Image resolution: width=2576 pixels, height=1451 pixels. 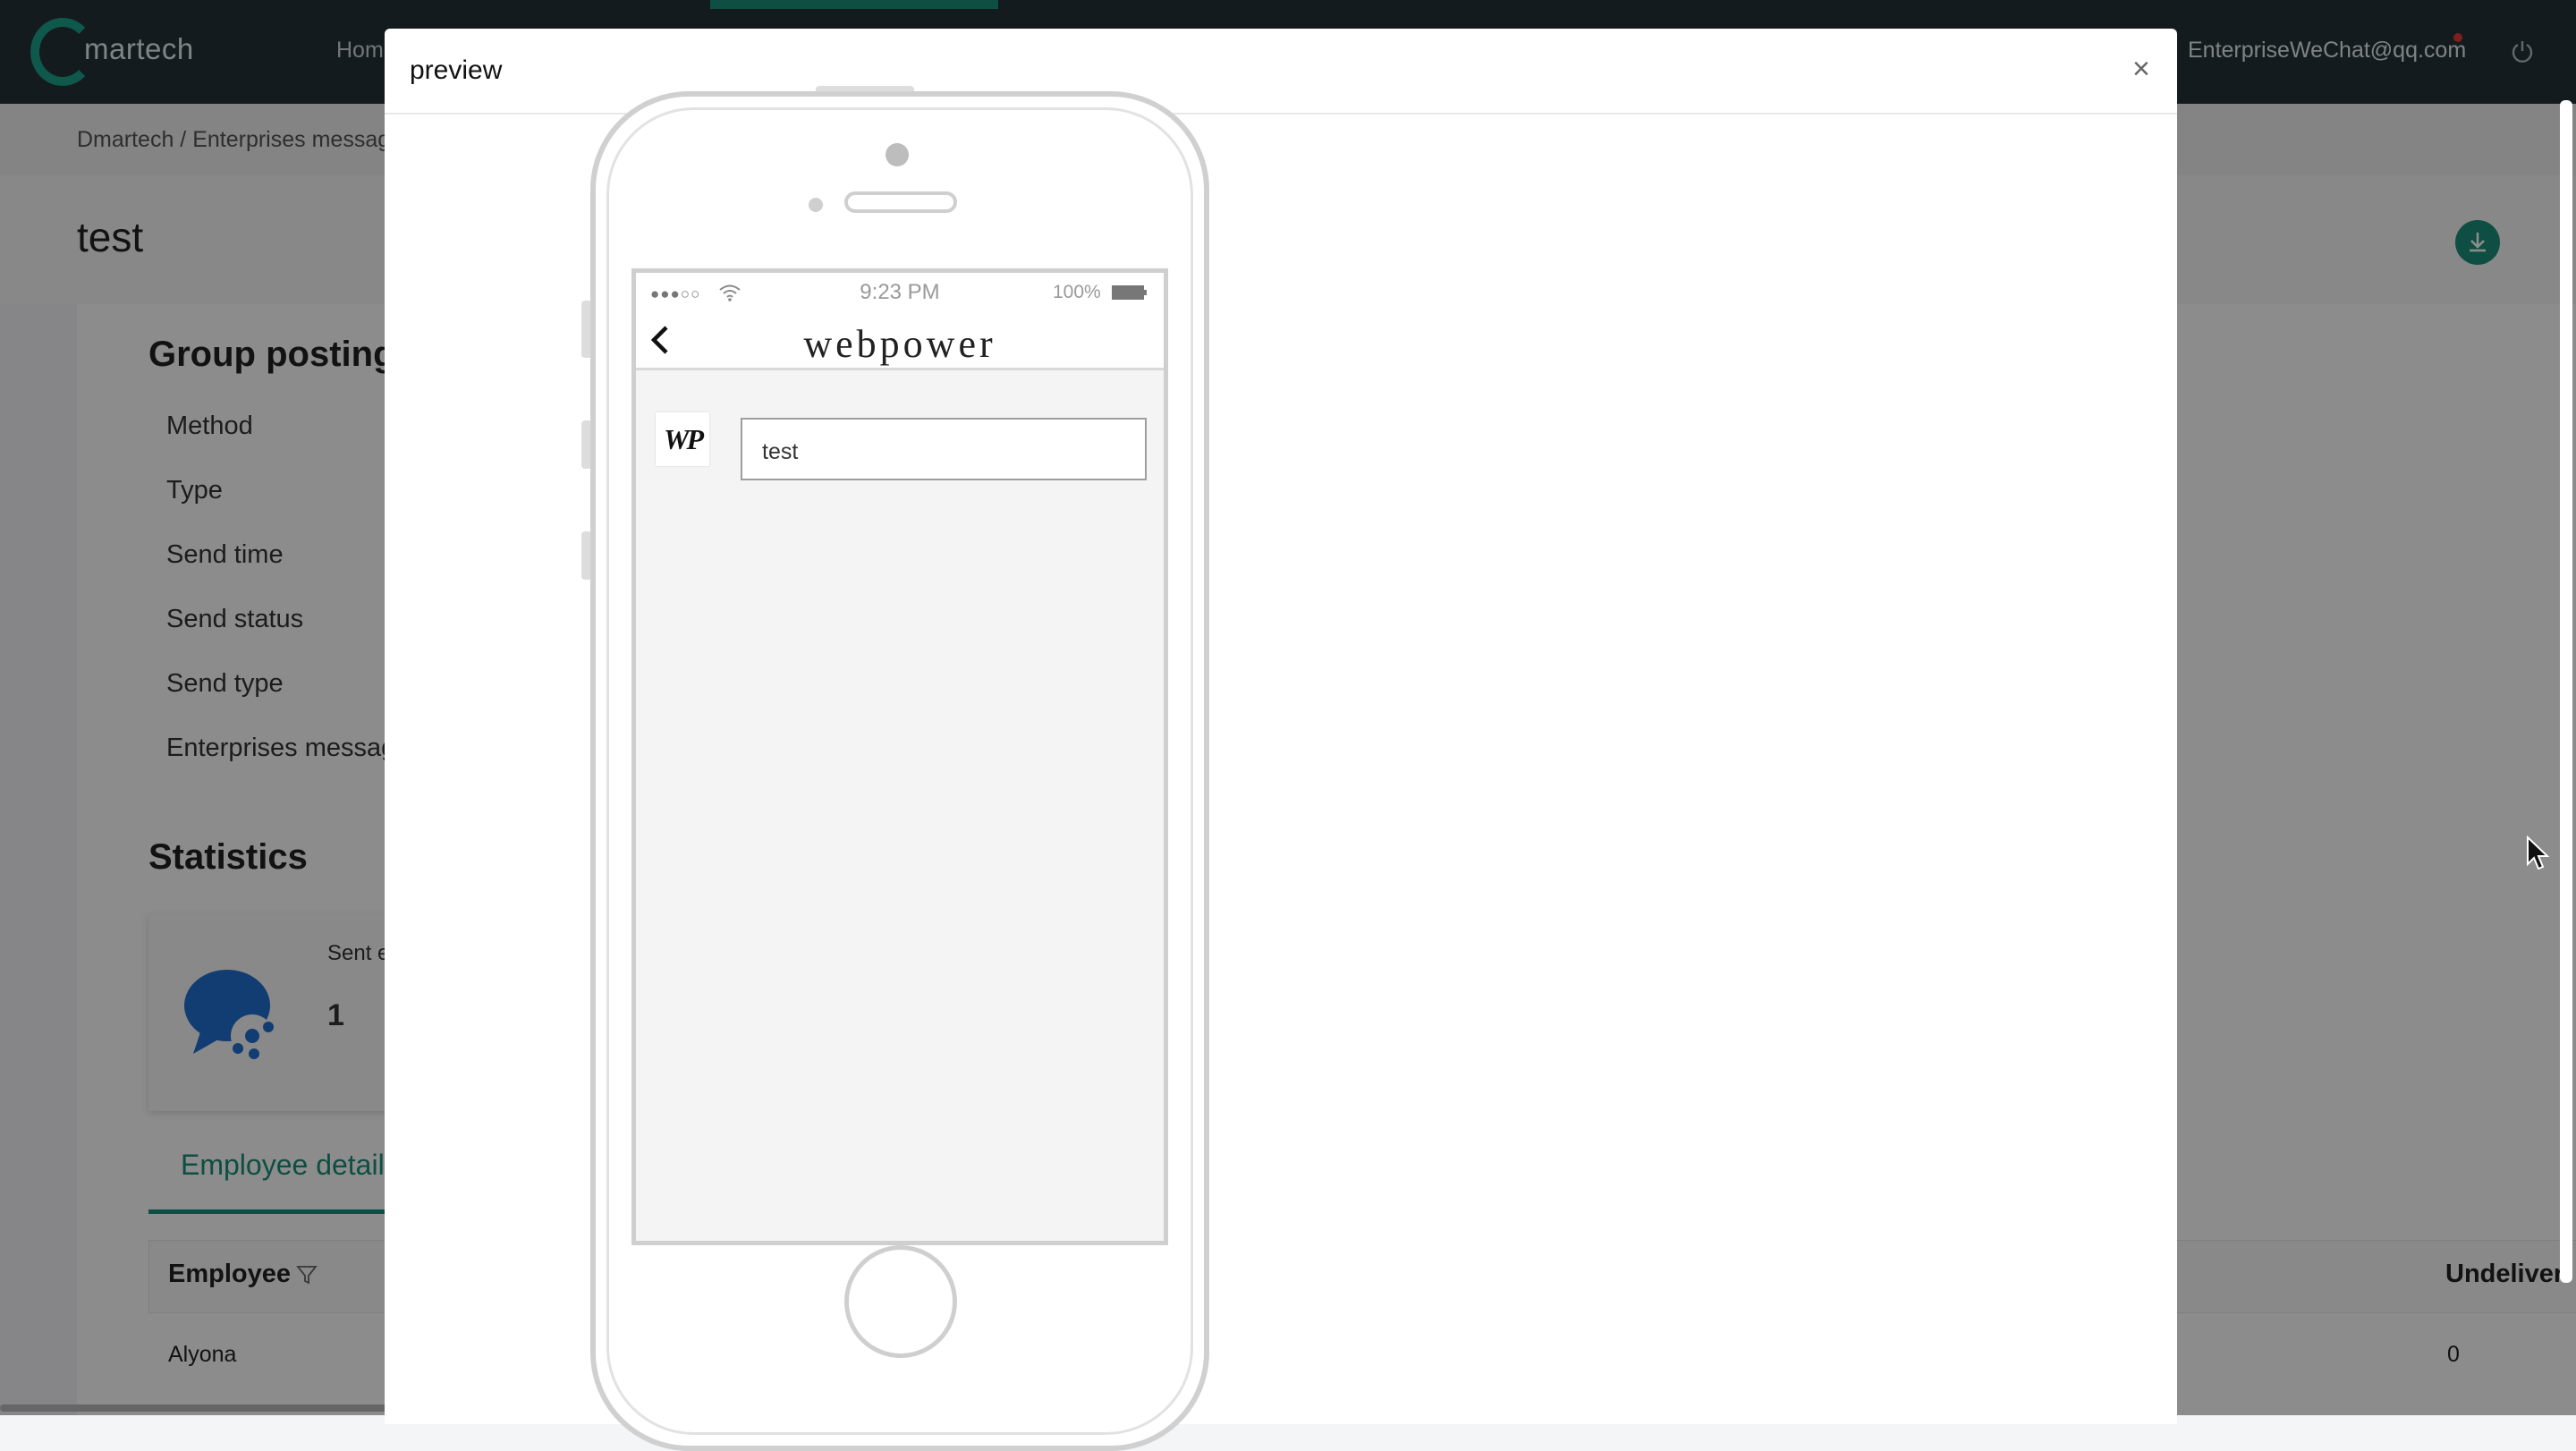 I want to click on phone-home-button, so click(x=900, y=1301).